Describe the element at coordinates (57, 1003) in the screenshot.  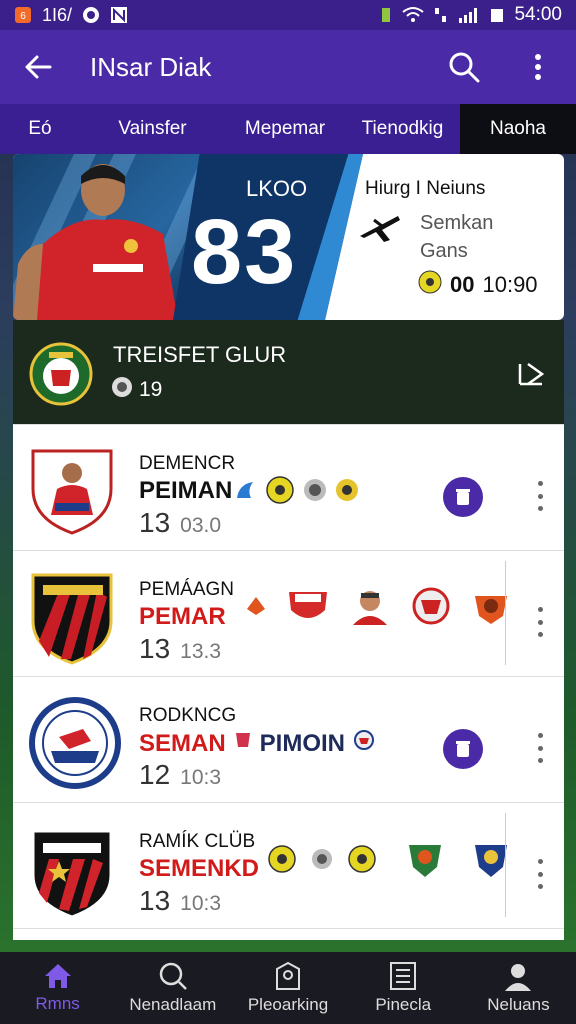
I see `nav-home-label: Rmns` at that location.